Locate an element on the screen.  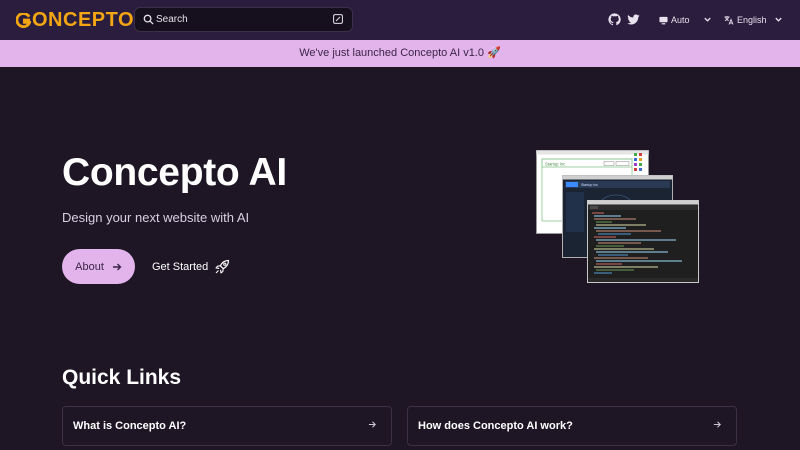
mockup-window-title: Startup Inc is located at coordinates (555, 164).